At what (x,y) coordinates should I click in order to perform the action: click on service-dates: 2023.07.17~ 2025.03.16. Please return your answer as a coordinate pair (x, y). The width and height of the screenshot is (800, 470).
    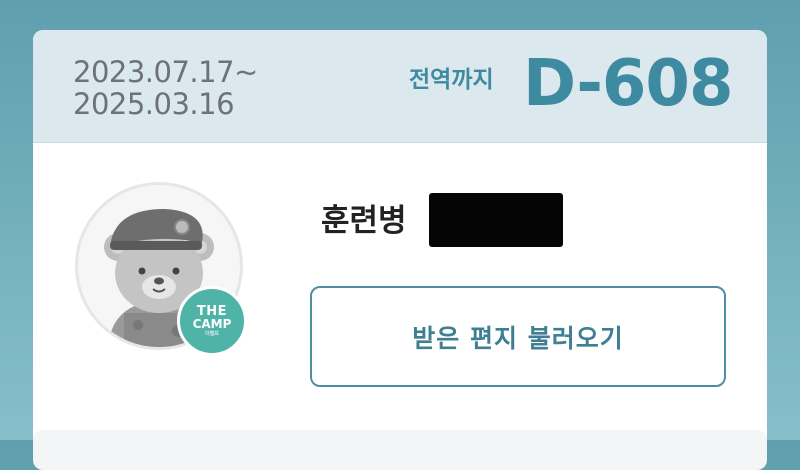
    Looking at the image, I should click on (165, 88).